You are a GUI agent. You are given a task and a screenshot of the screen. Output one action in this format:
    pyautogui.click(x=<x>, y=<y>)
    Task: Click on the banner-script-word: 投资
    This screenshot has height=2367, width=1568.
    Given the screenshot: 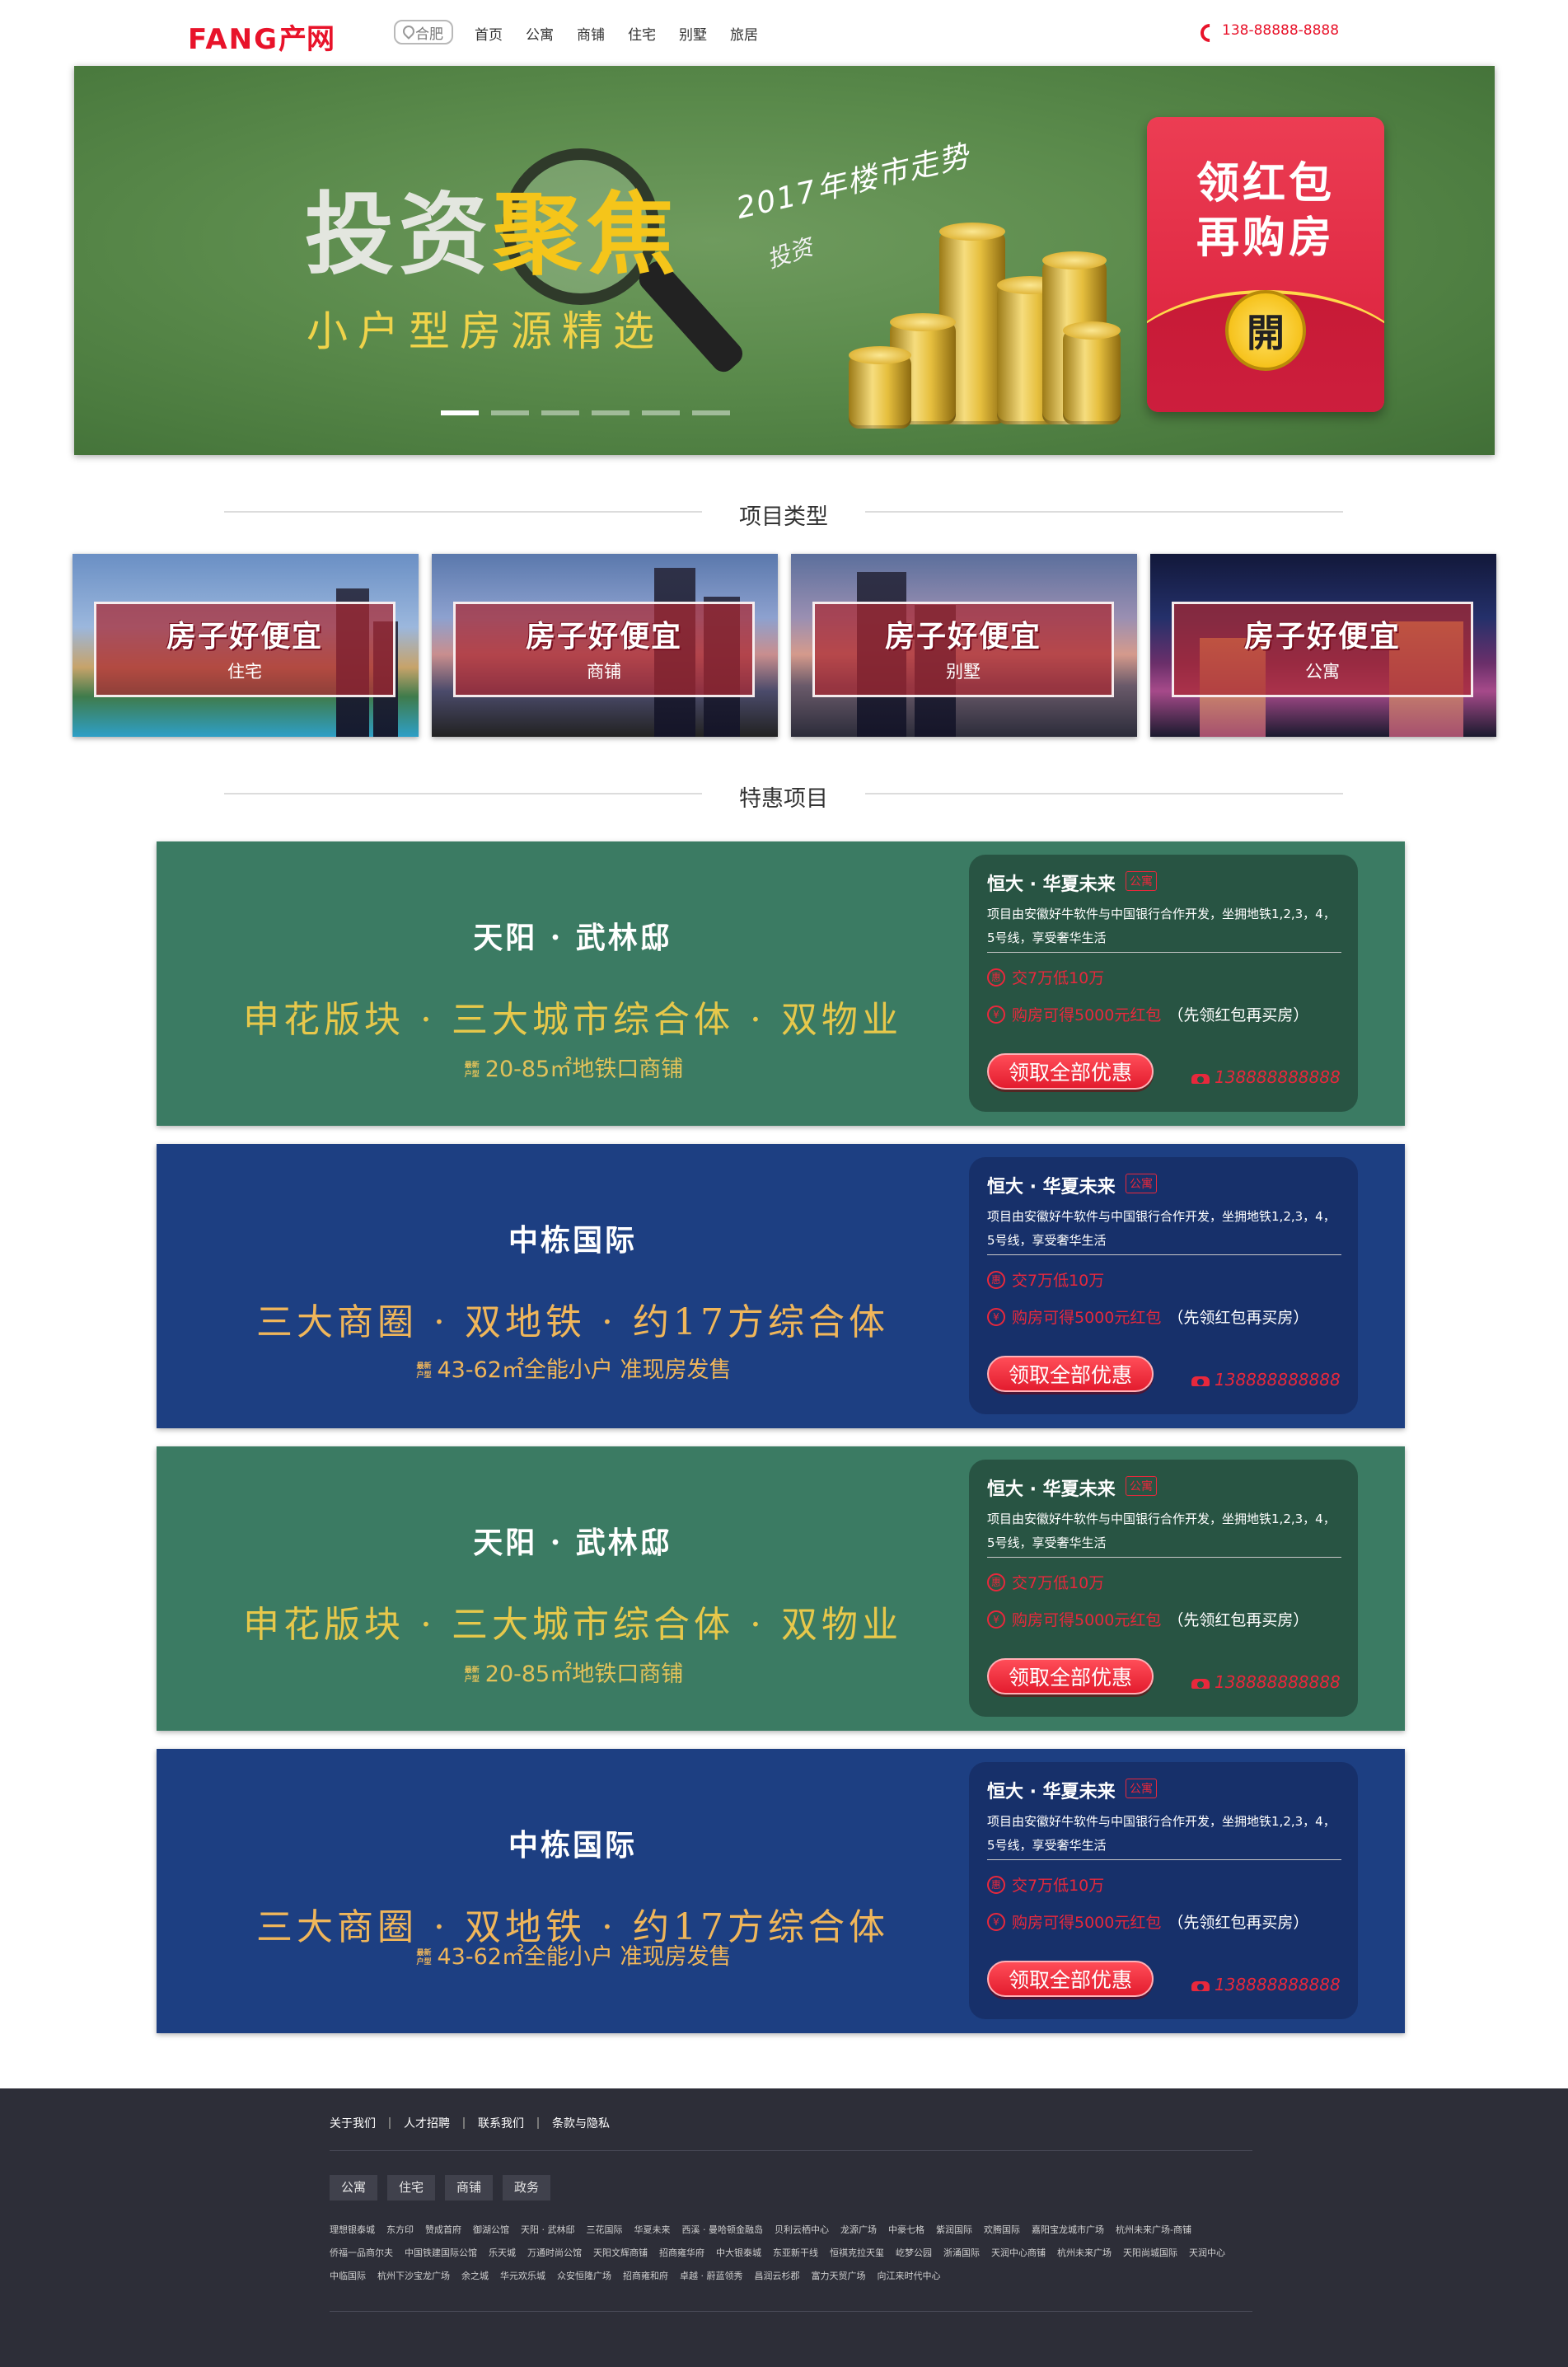 What is the action you would take?
    pyautogui.click(x=790, y=253)
    